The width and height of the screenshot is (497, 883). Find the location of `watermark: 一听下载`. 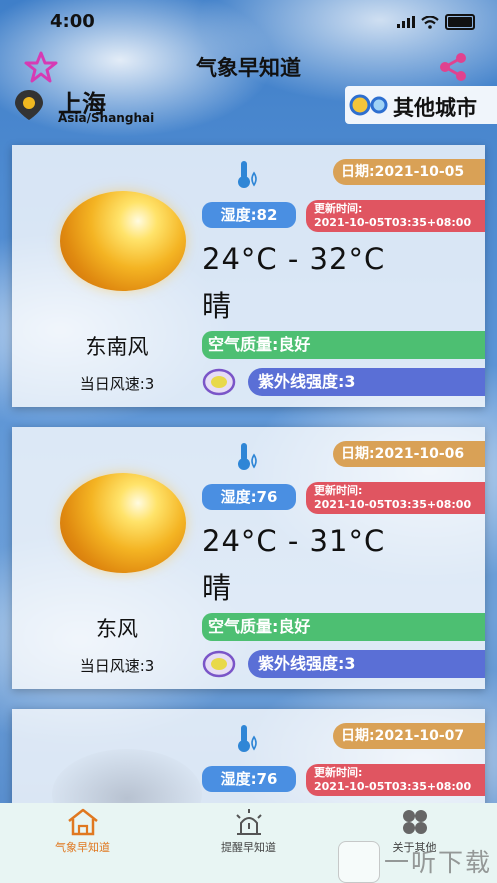

watermark: 一听下载 is located at coordinates (417, 861).